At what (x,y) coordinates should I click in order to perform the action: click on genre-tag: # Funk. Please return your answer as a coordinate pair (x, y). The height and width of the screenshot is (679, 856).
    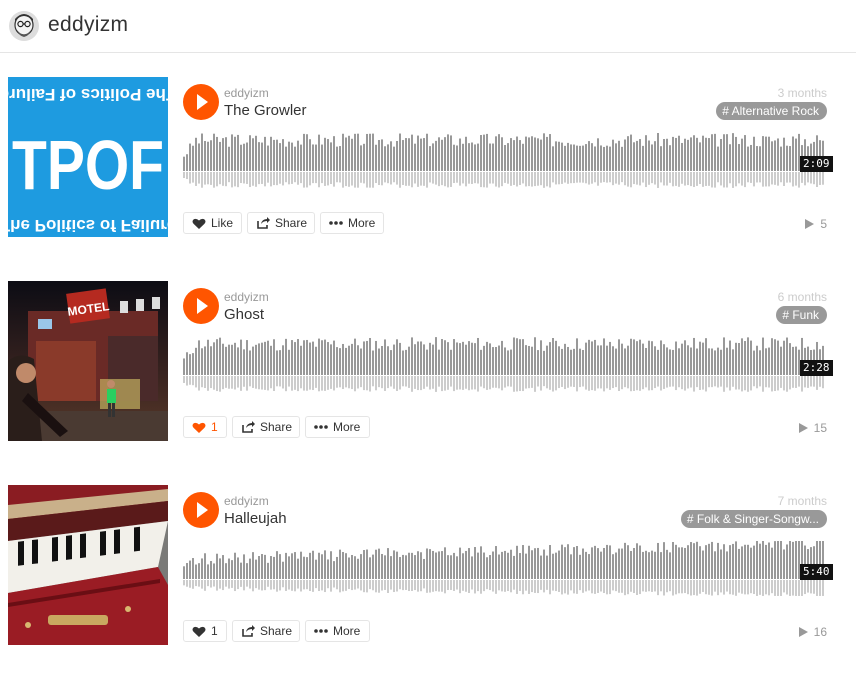
    Looking at the image, I should click on (801, 315).